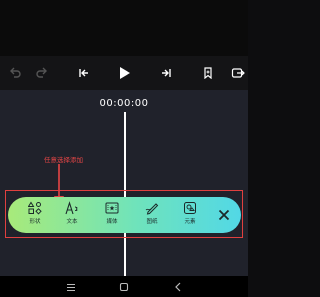 The image size is (320, 297). I want to click on playback-controls, so click(124, 73).